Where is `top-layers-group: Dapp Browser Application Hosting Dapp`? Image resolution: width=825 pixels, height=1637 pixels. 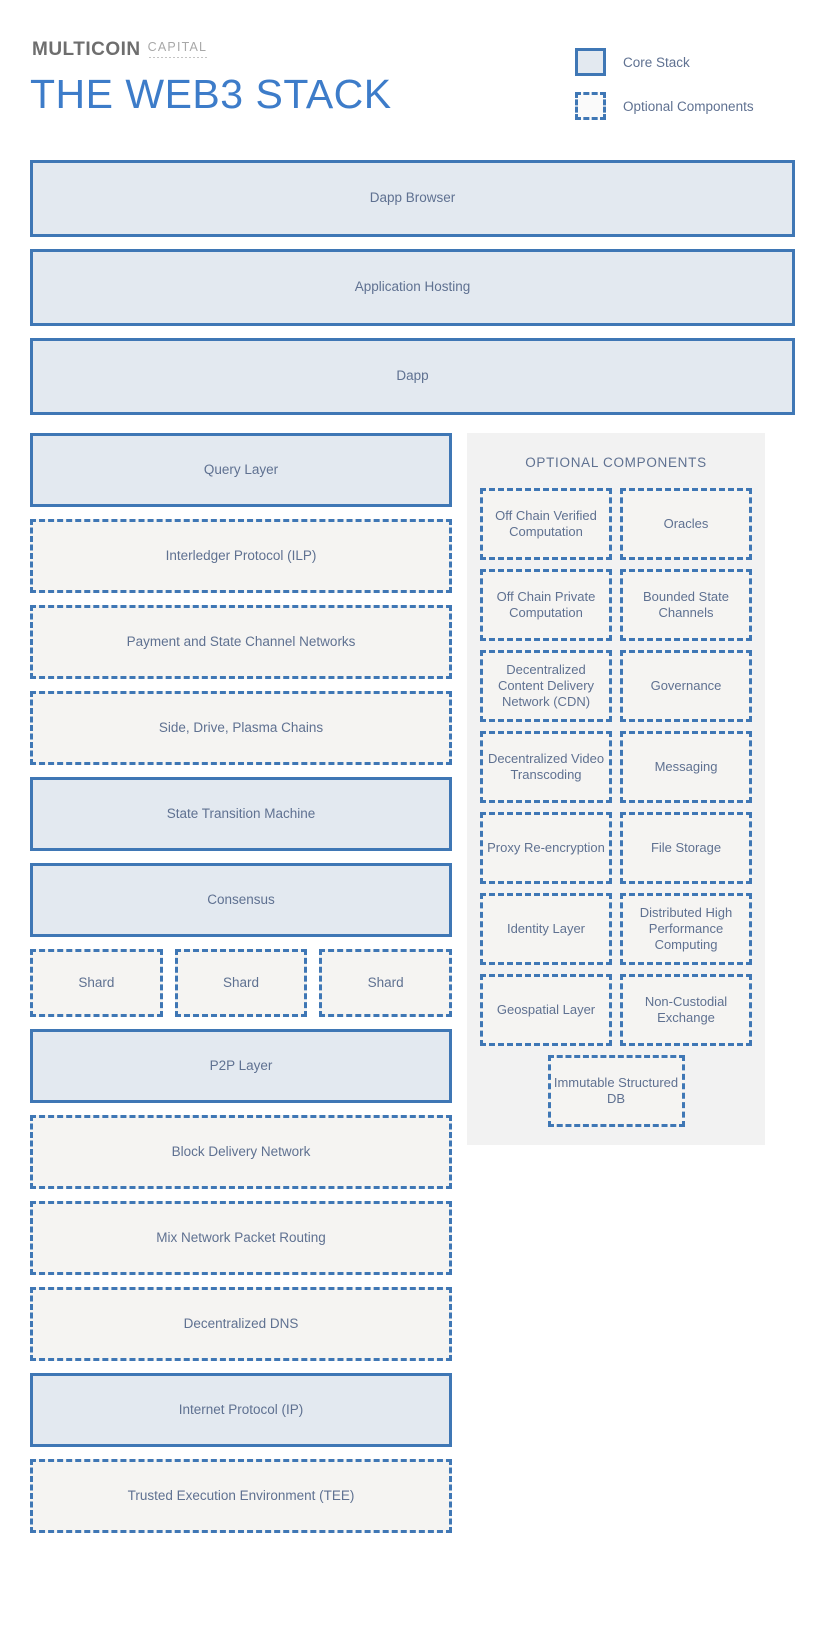 top-layers-group: Dapp Browser Application Hosting Dapp is located at coordinates (412, 287).